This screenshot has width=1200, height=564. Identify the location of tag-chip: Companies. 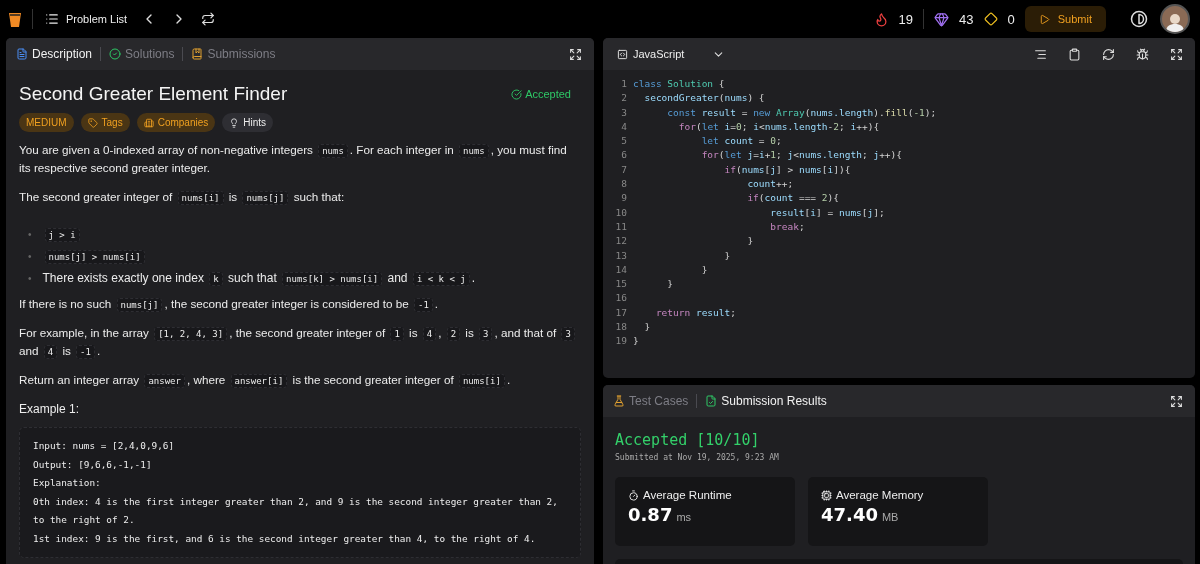
(176, 122).